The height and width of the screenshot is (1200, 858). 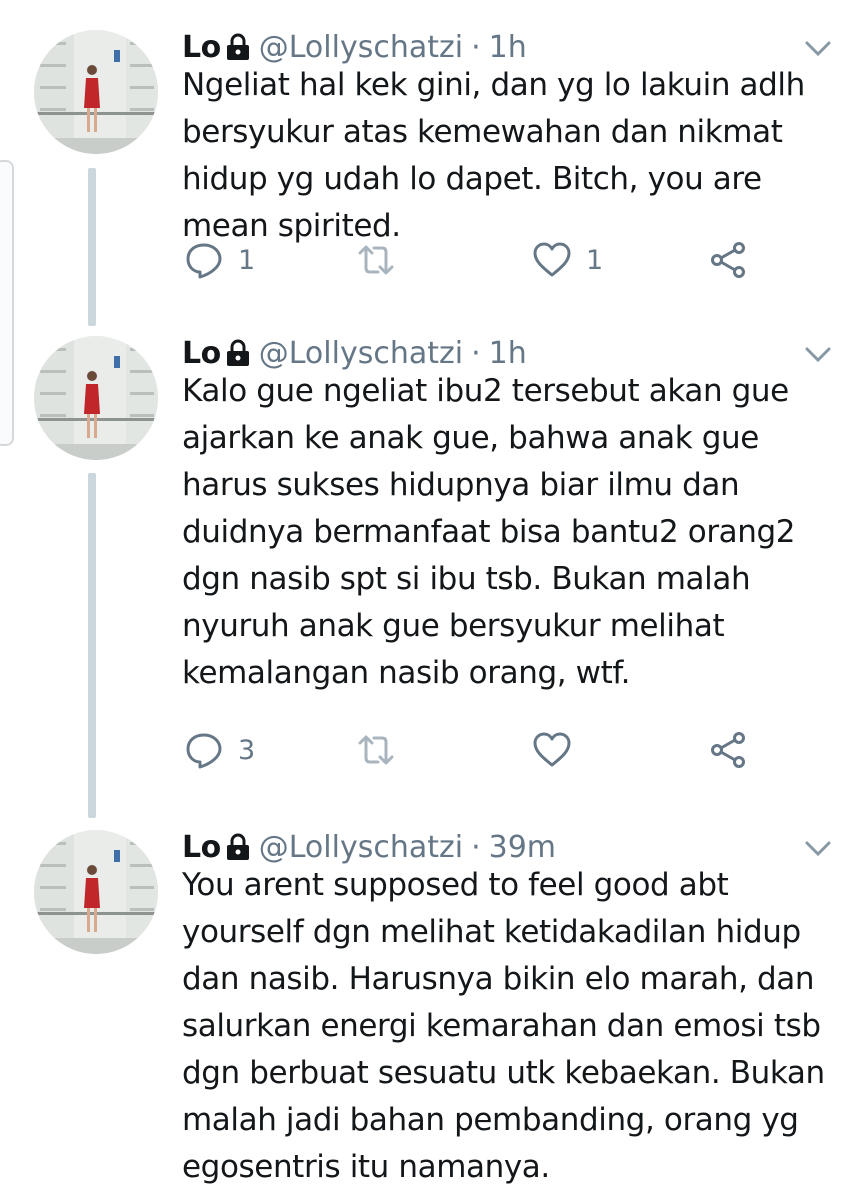 I want to click on like-button, so click(x=559, y=750).